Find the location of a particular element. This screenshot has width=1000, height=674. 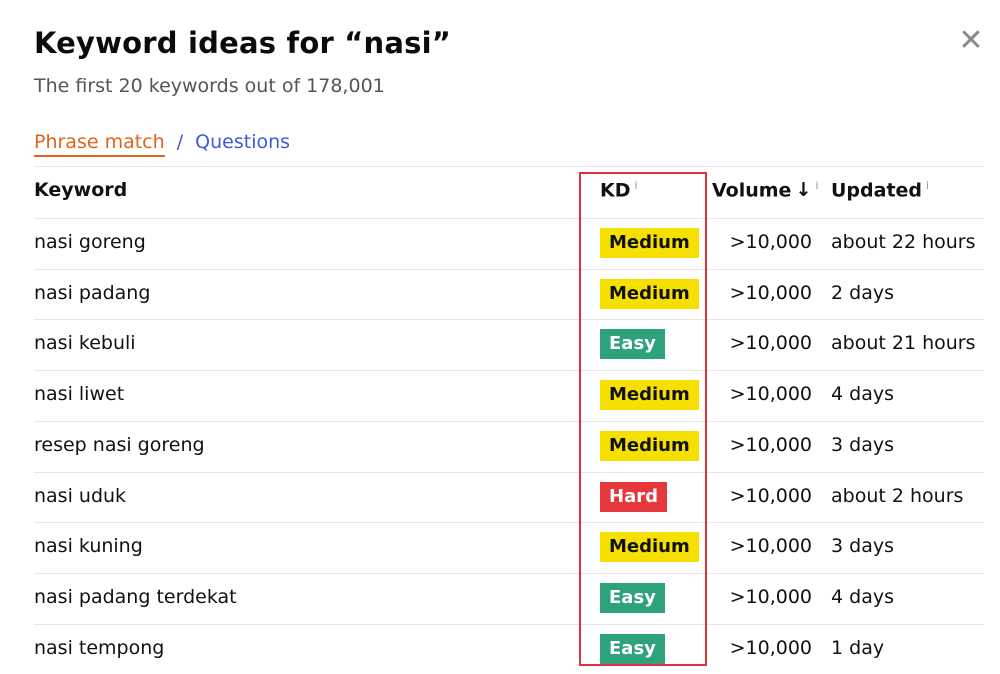

updated-cell: 2 days is located at coordinates (862, 292).